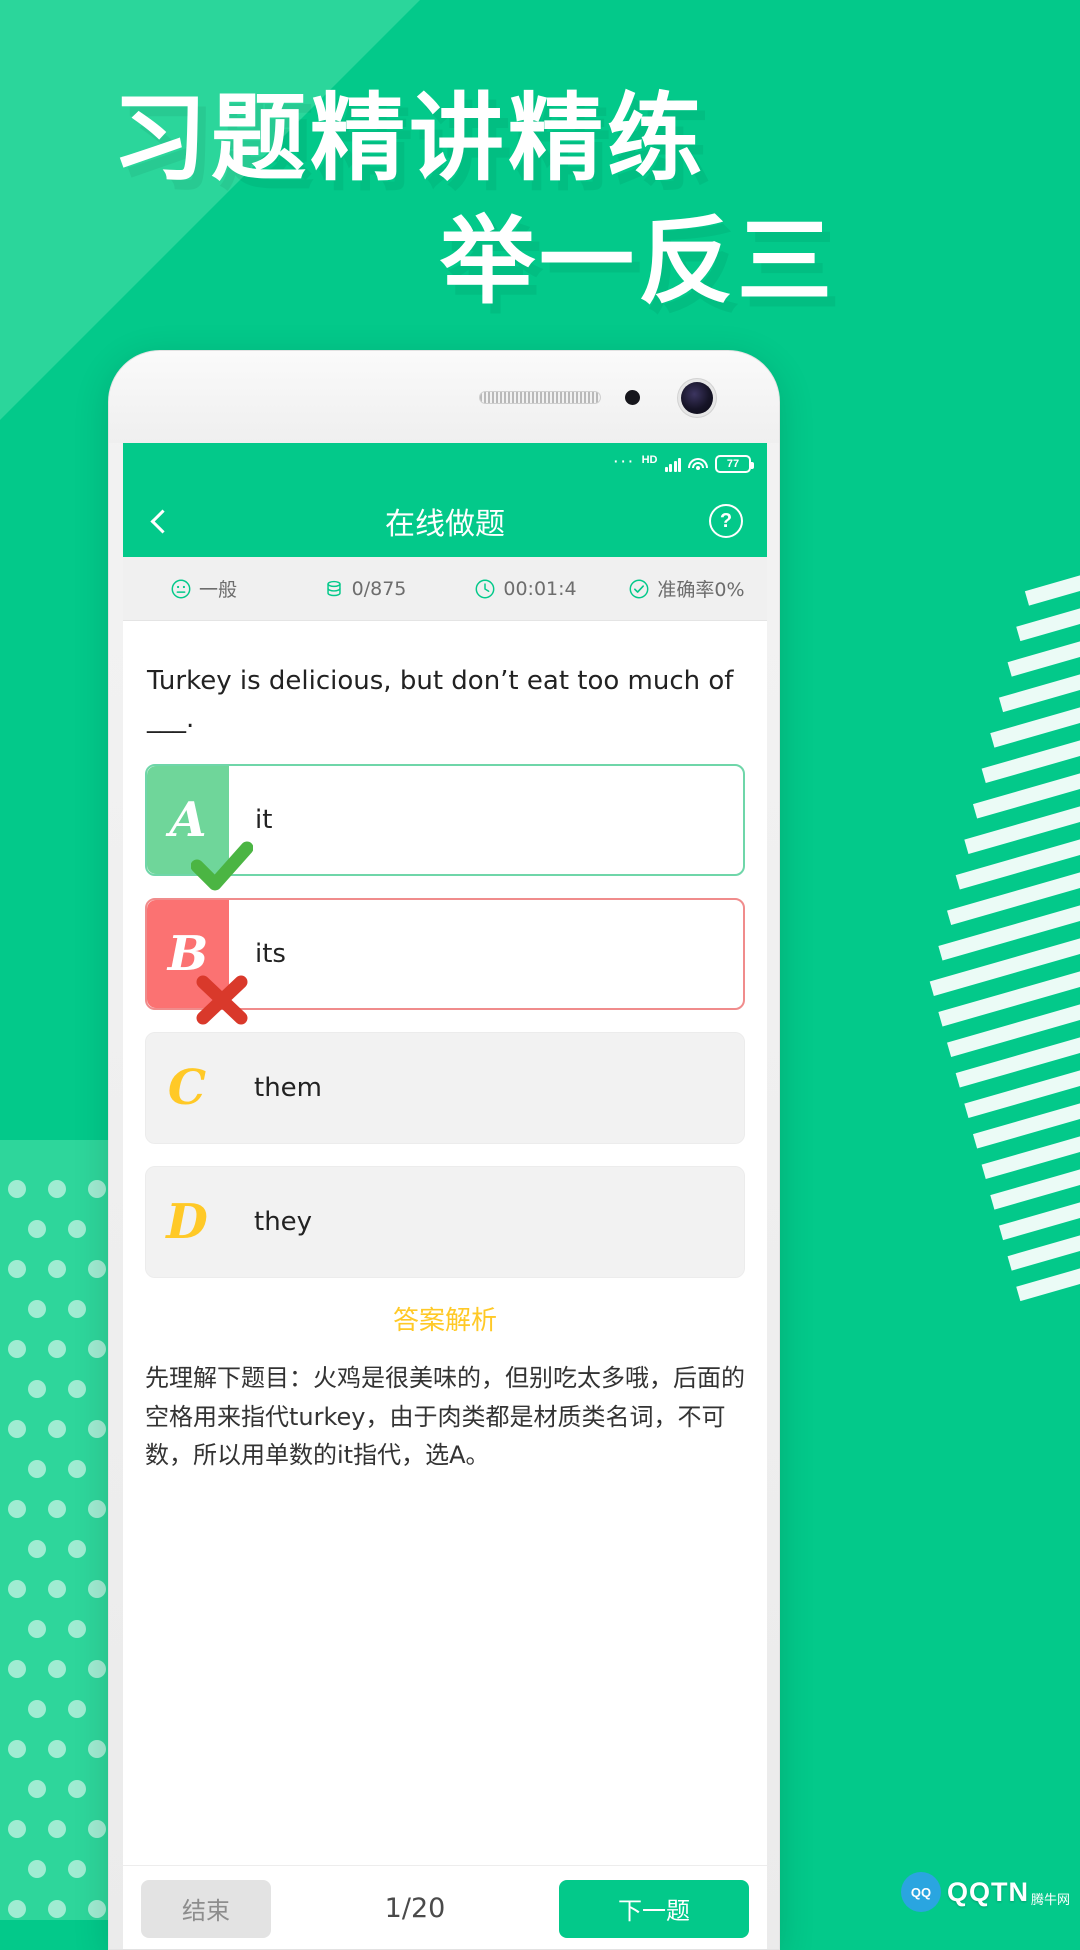 This screenshot has height=1950, width=1080. Describe the element at coordinates (654, 1908) in the screenshot. I see `next-question-button: 下一题` at that location.